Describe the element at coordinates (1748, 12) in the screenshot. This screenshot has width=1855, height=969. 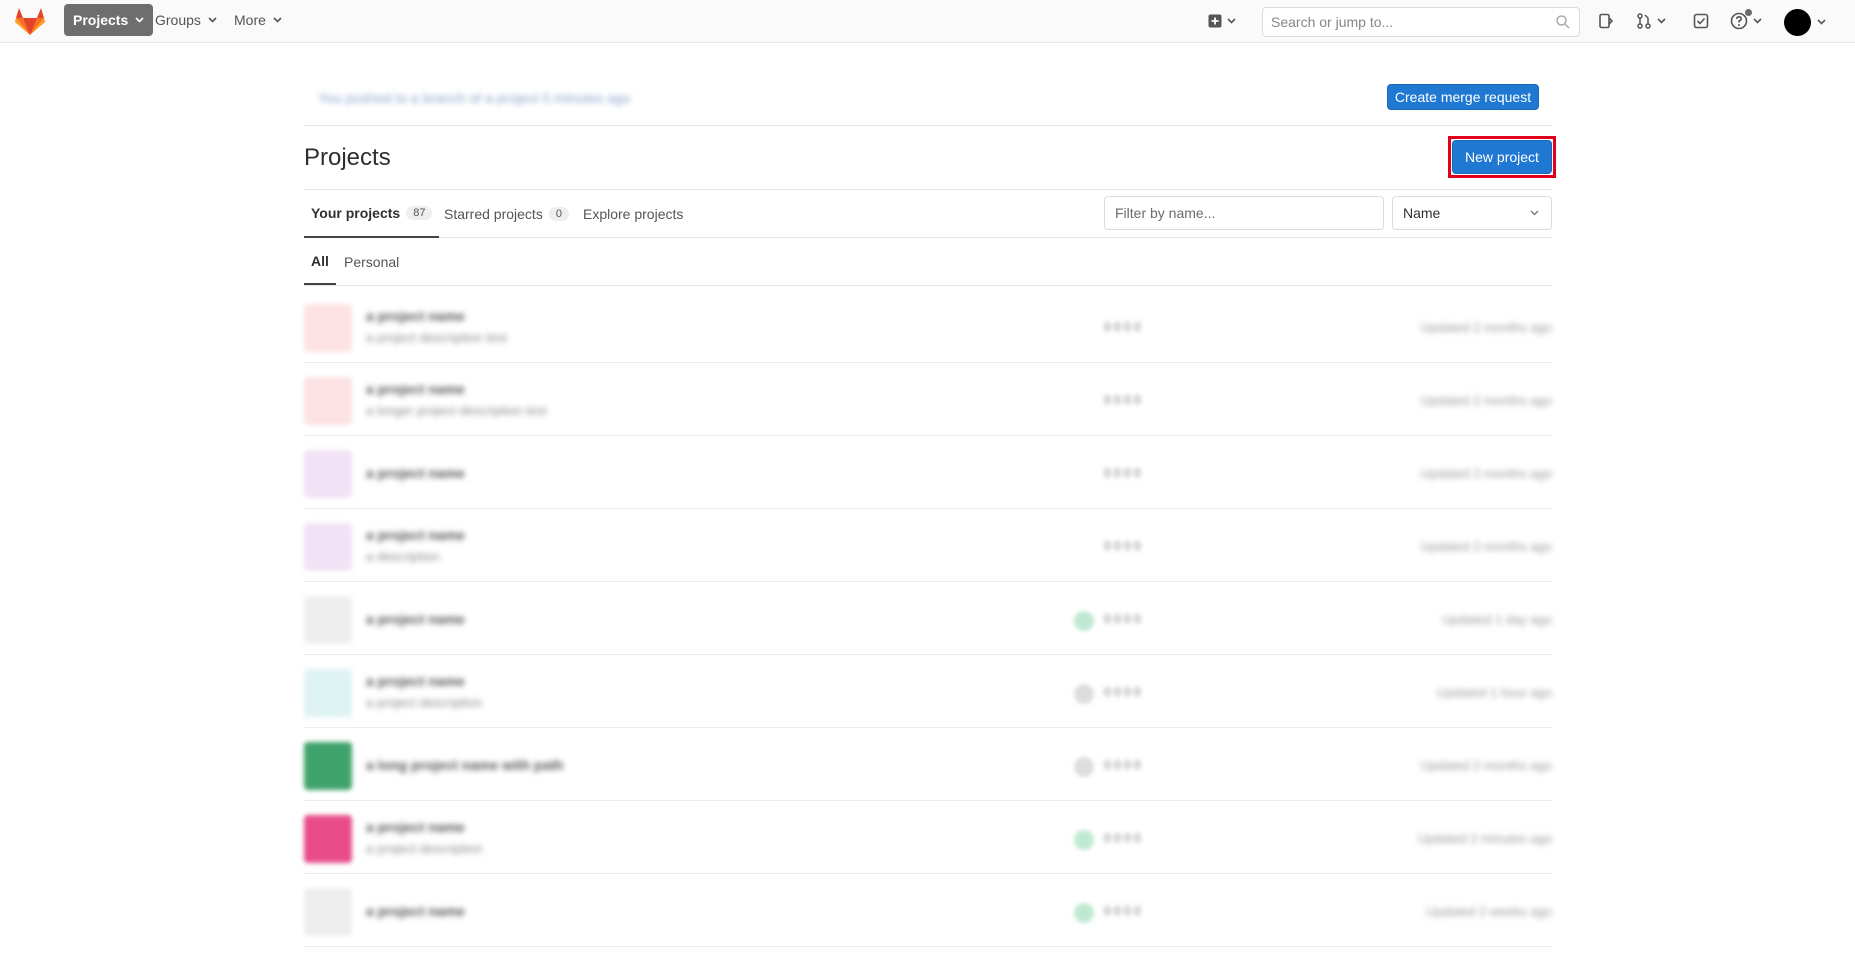
I see `notification-dot-icon` at that location.